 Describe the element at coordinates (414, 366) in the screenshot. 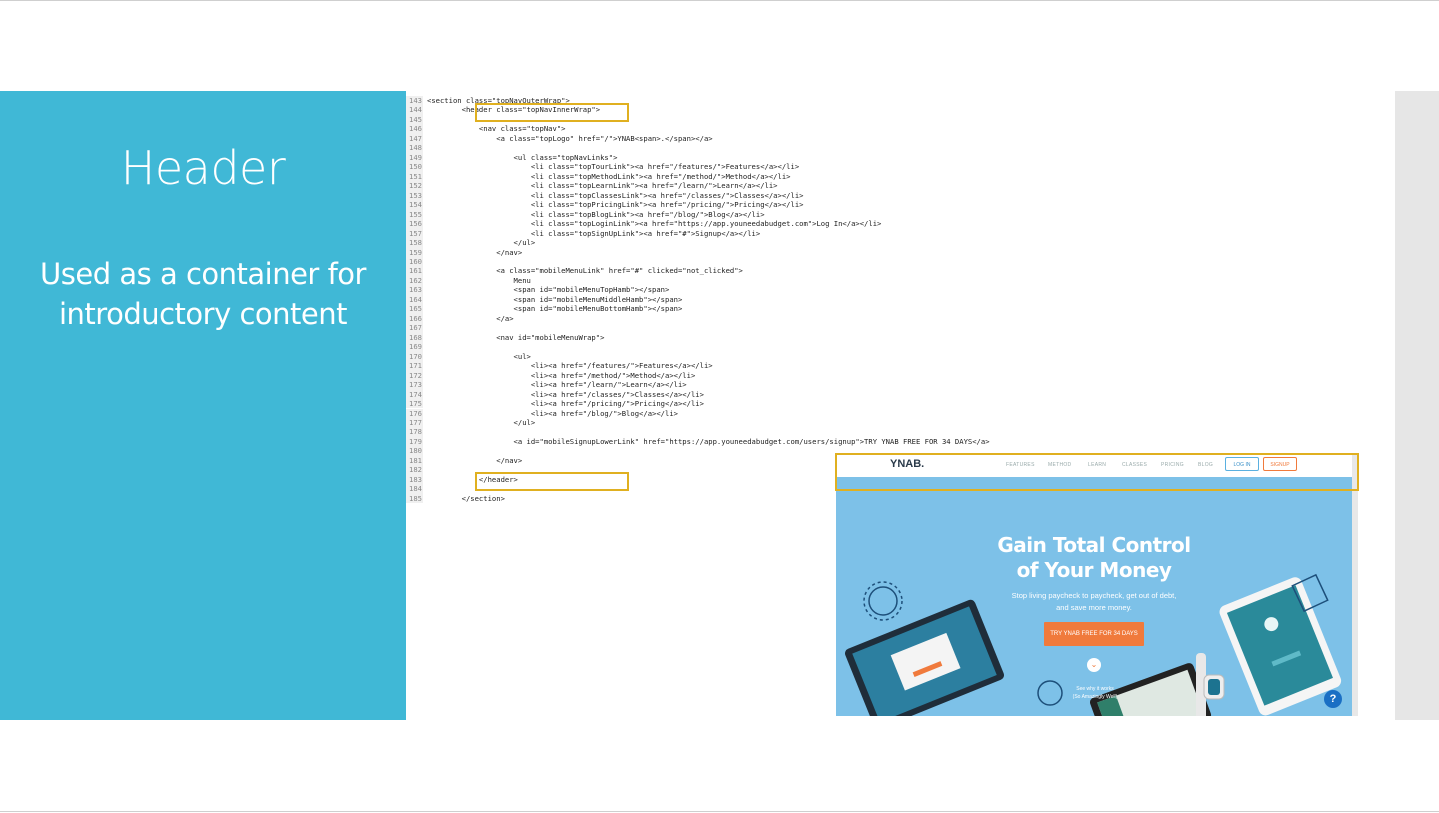

I see `line-number: 171` at that location.